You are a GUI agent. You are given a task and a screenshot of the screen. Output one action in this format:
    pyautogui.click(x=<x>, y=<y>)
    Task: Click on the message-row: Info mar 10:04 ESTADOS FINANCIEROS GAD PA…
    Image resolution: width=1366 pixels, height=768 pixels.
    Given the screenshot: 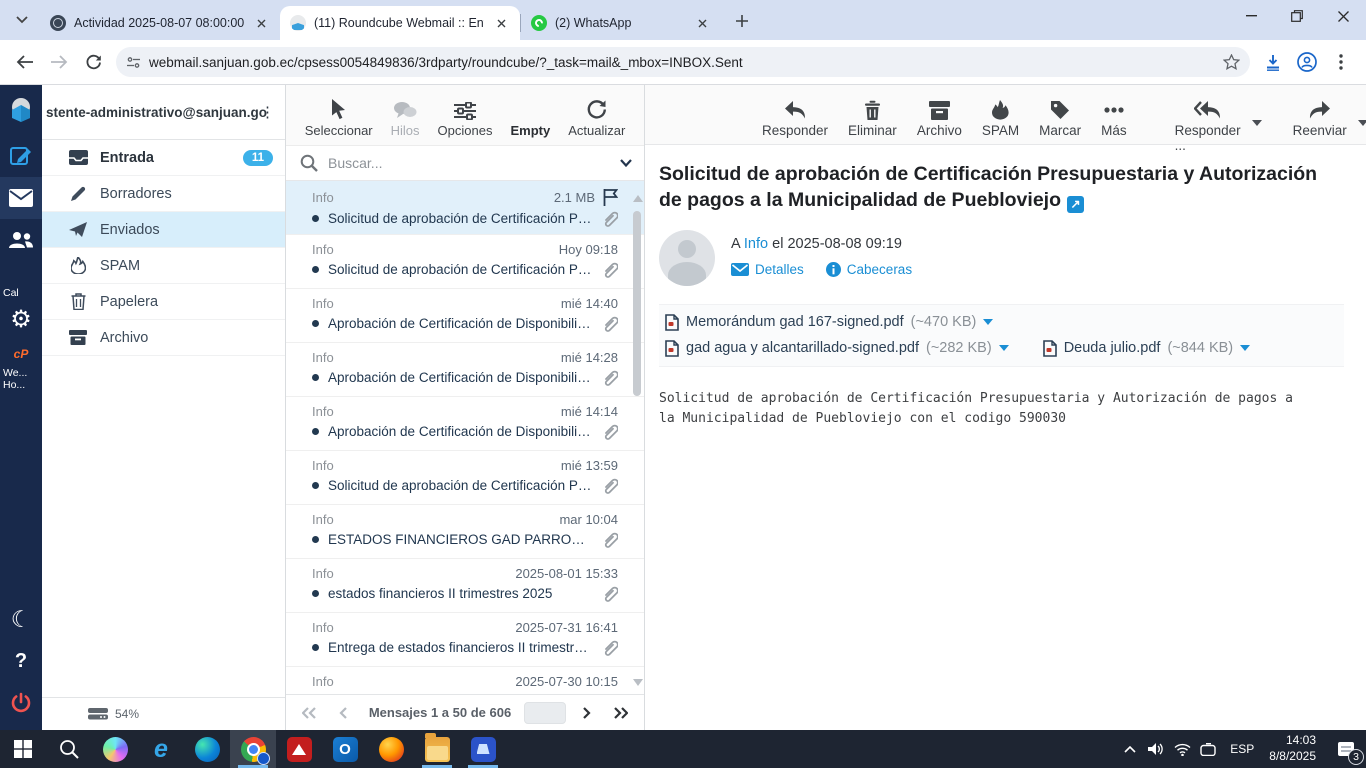 What is the action you would take?
    pyautogui.click(x=465, y=532)
    